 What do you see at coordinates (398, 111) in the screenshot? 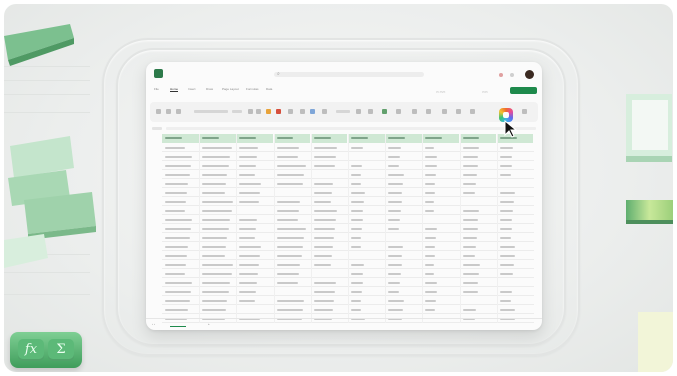
I see `table-format-icon` at bounding box center [398, 111].